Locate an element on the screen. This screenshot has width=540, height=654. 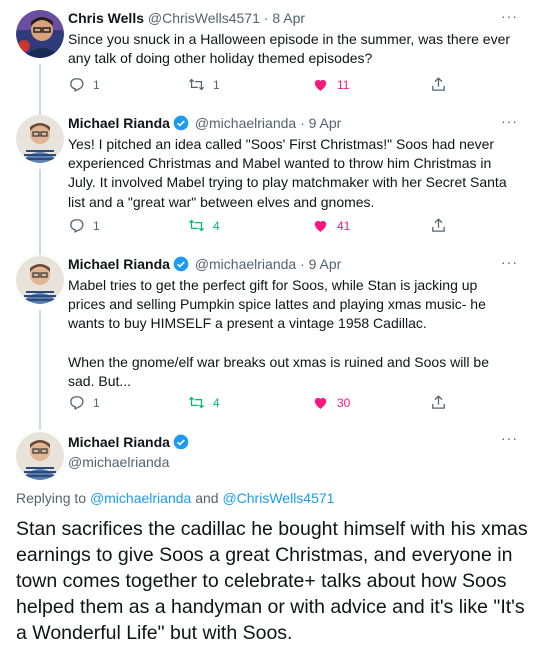
retweet-button: 1 is located at coordinates (204, 84).